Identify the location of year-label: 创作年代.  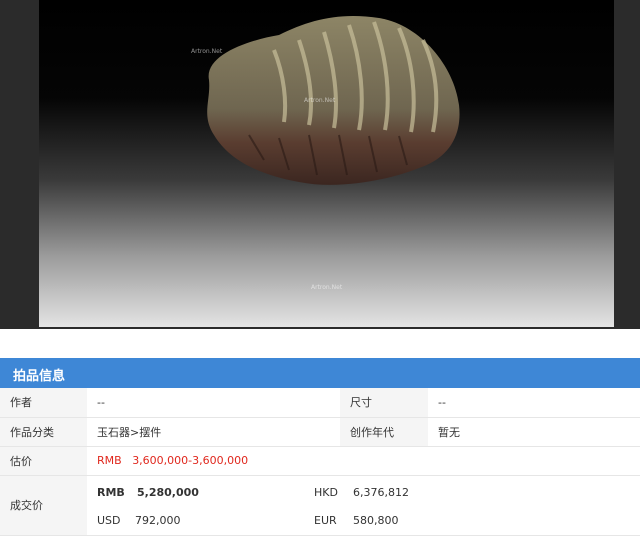
(384, 432).